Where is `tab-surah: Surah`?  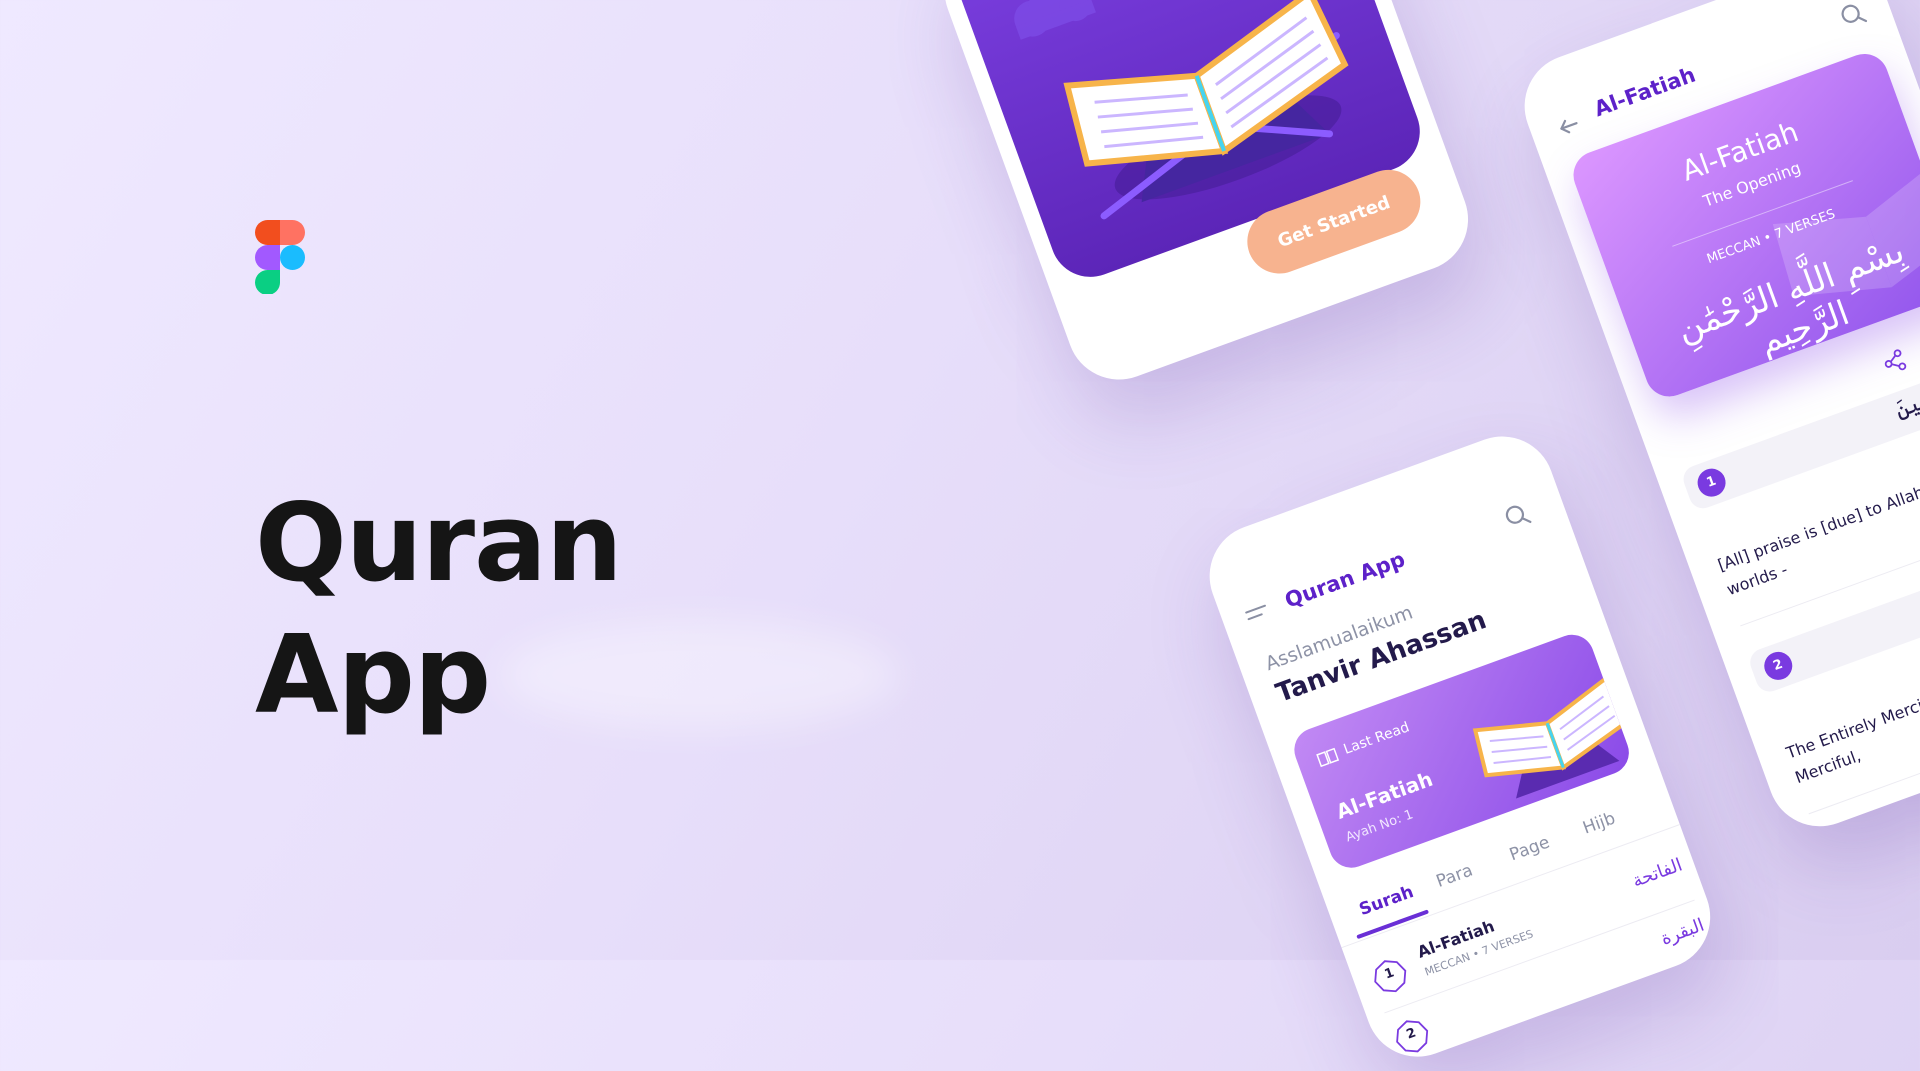
tab-surah: Surah is located at coordinates (1387, 901).